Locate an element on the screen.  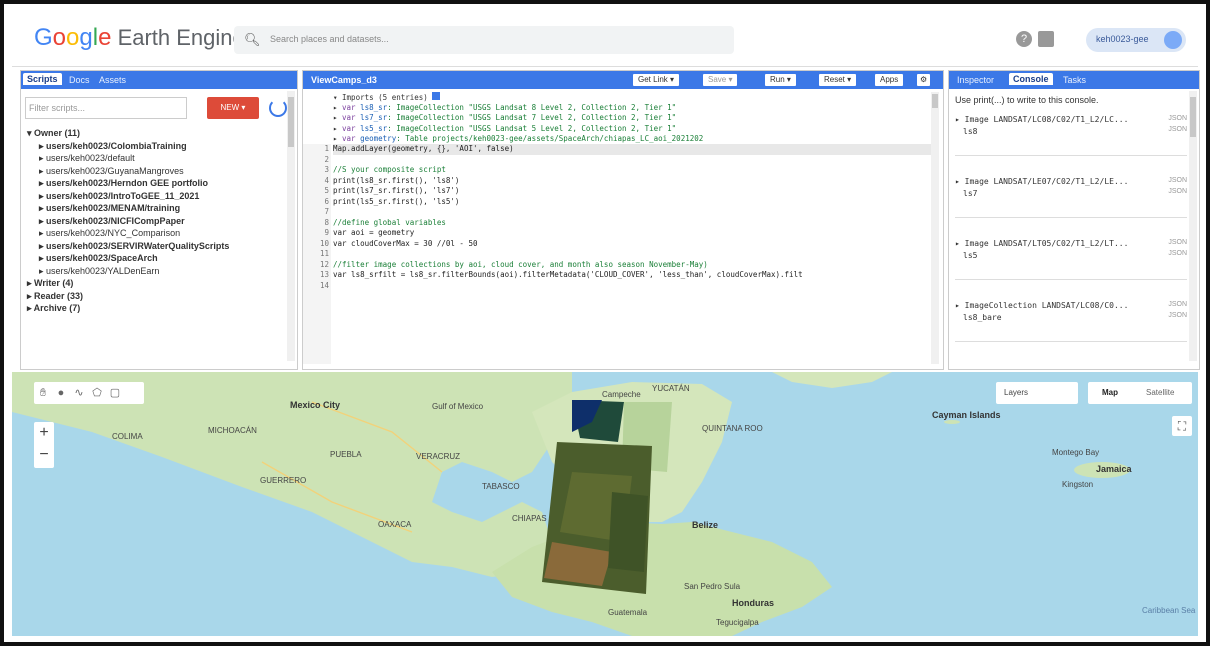
hand-pan-icon: ✋︎ is located at coordinates (43, 393).